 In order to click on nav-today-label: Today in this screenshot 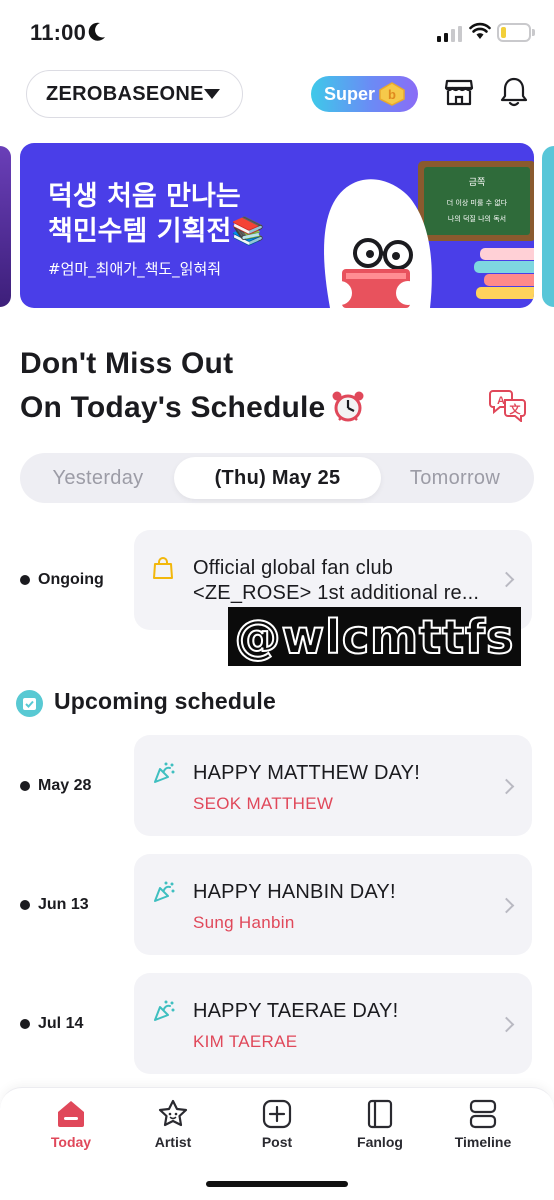, I will do `click(71, 1142)`.